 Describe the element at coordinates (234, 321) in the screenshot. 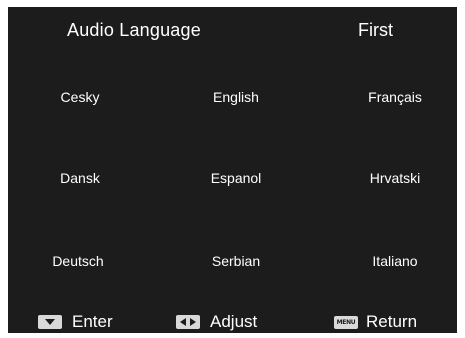

I see `footer-adjust-label: Adjust` at that location.